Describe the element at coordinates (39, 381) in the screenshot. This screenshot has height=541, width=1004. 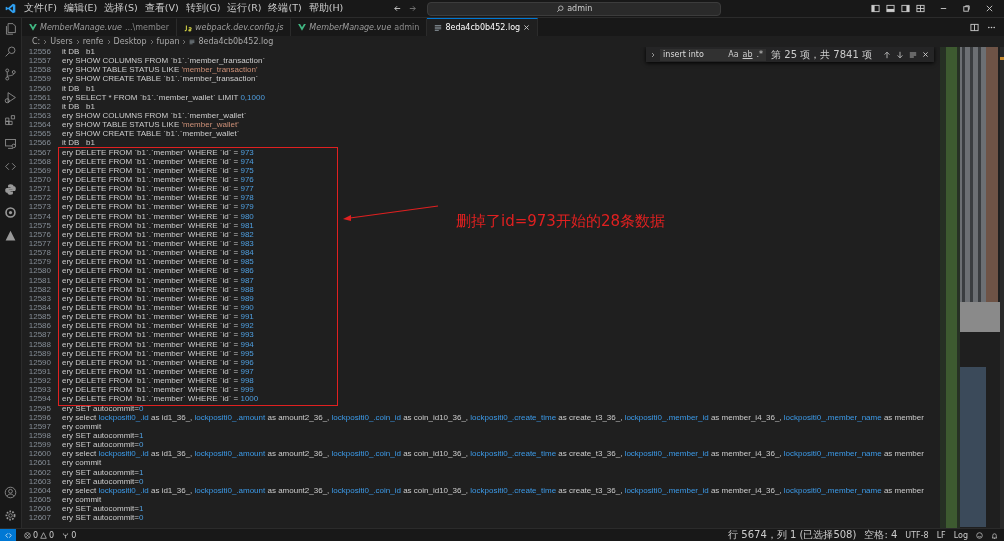
I see `line-number: 12592` at that location.